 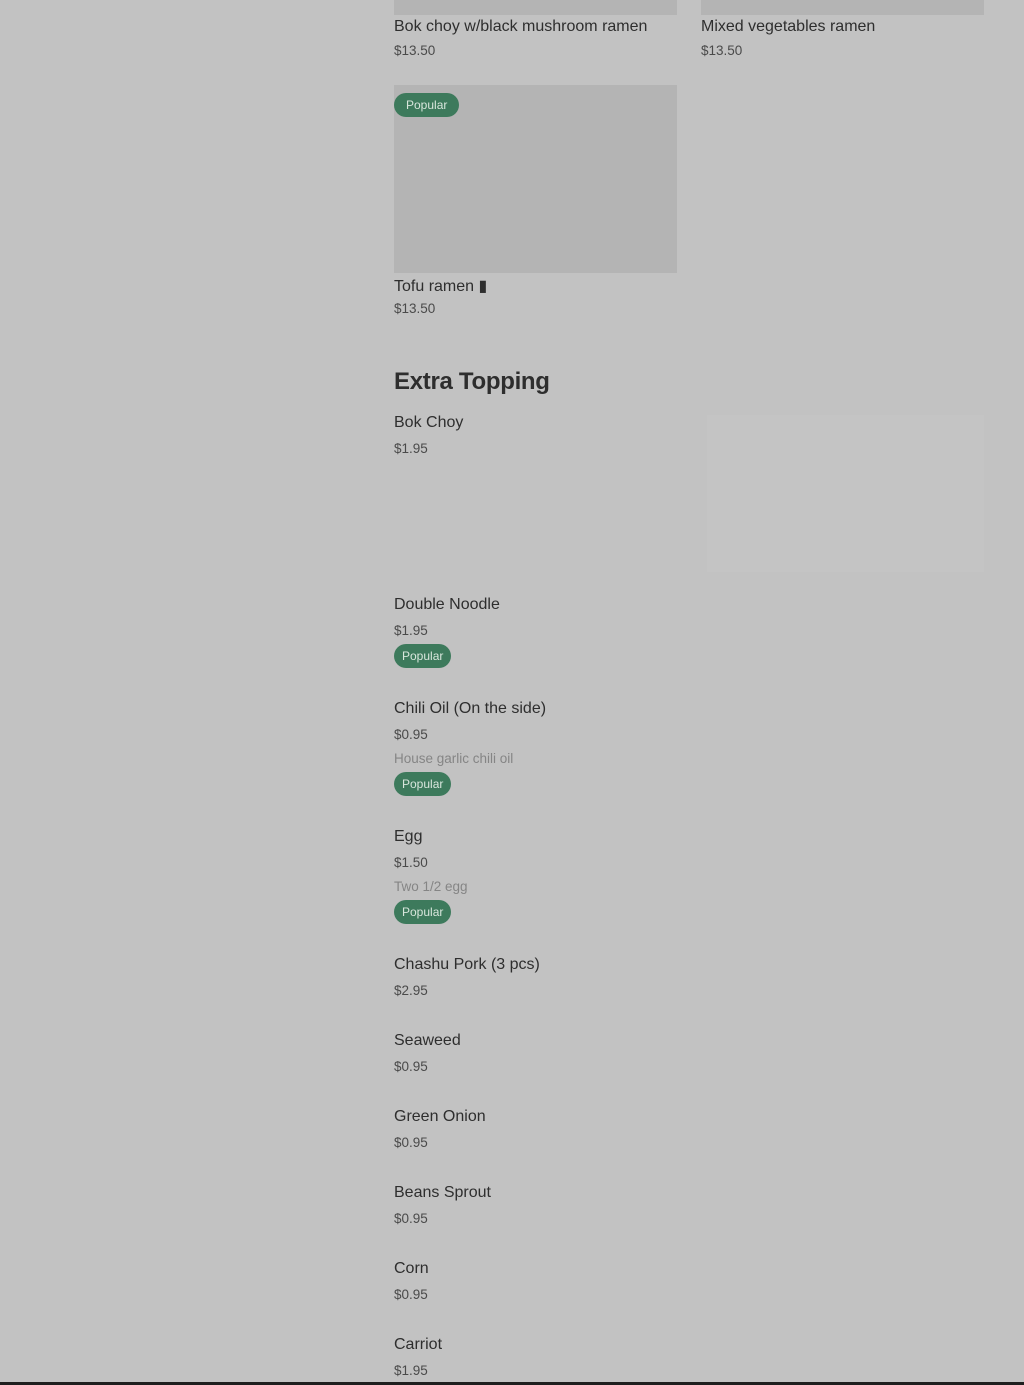 I want to click on topping-item: Egg $1.50 Two 1/2 egg Popular, so click(x=689, y=878).